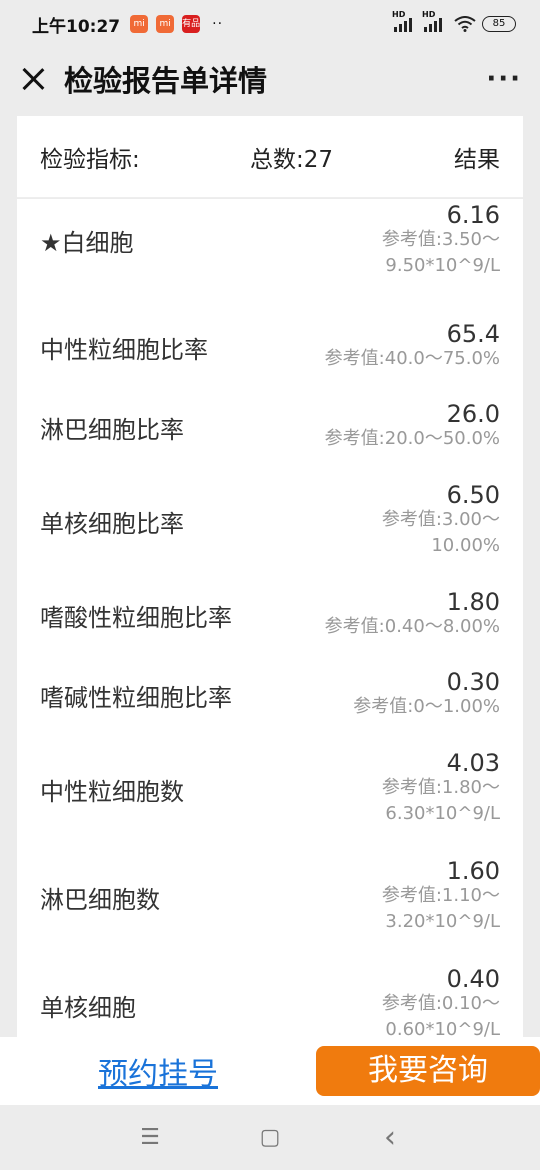  What do you see at coordinates (150, 1137) in the screenshot?
I see `recent-apps-icon: ☰` at bounding box center [150, 1137].